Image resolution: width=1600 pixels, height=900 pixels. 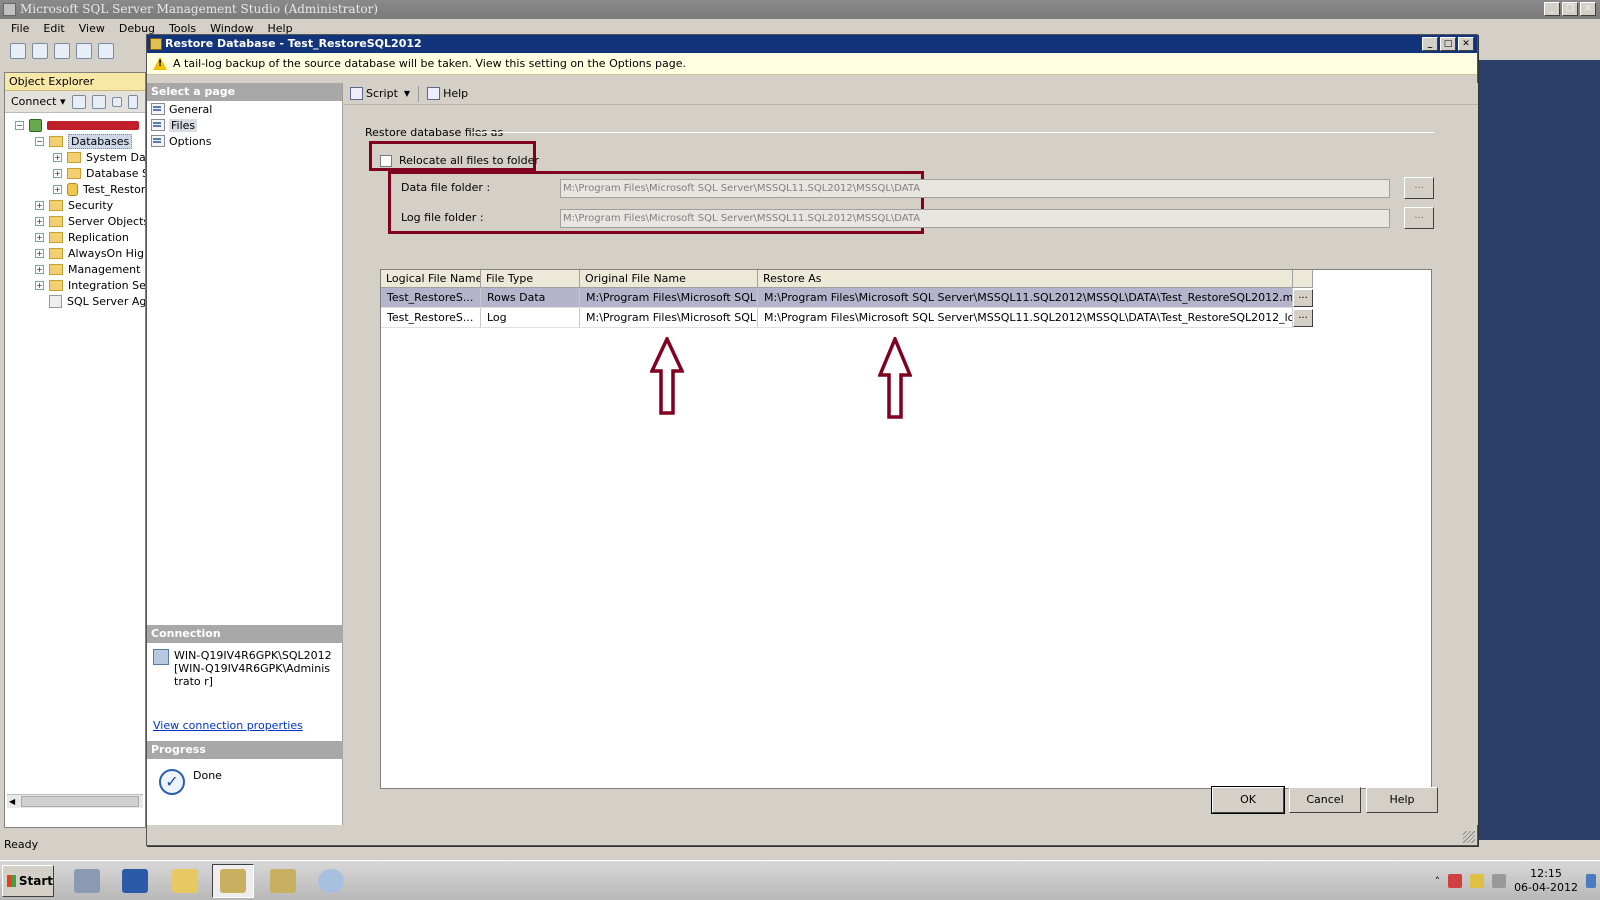 I want to click on col-file-type: File Type, so click(x=530, y=279).